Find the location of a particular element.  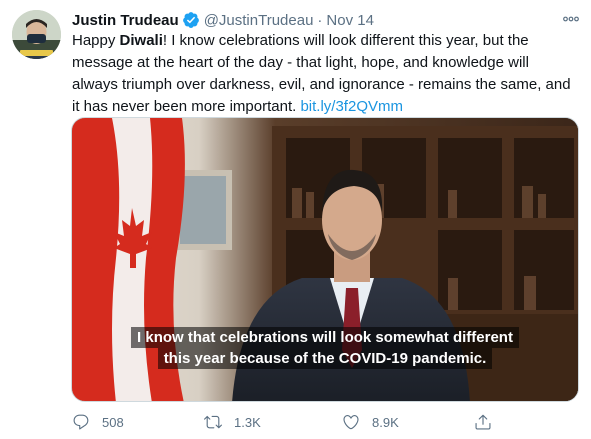

tweet-header: Justin Trudeau @JustinTrudeau · Nov 14 is located at coordinates (223, 20).